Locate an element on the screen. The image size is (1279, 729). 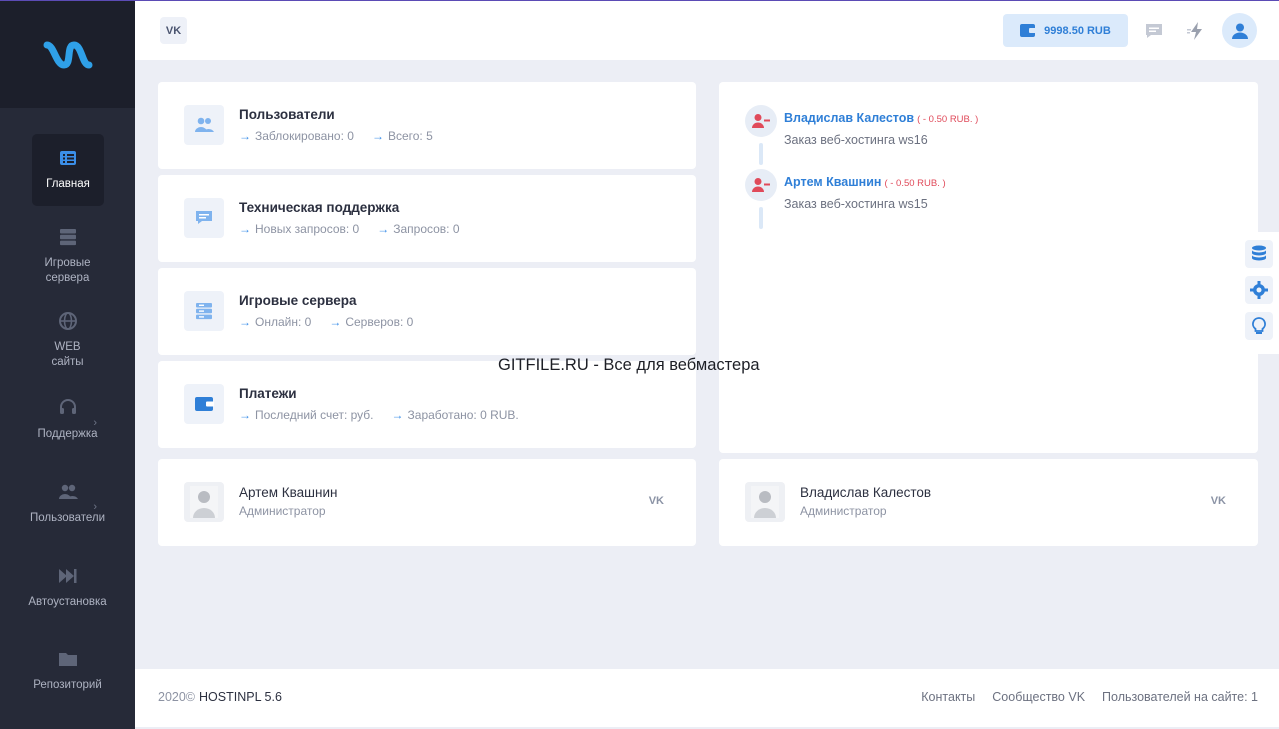
watermark: GITFILE.RU - Все для вебмастера is located at coordinates (629, 365).